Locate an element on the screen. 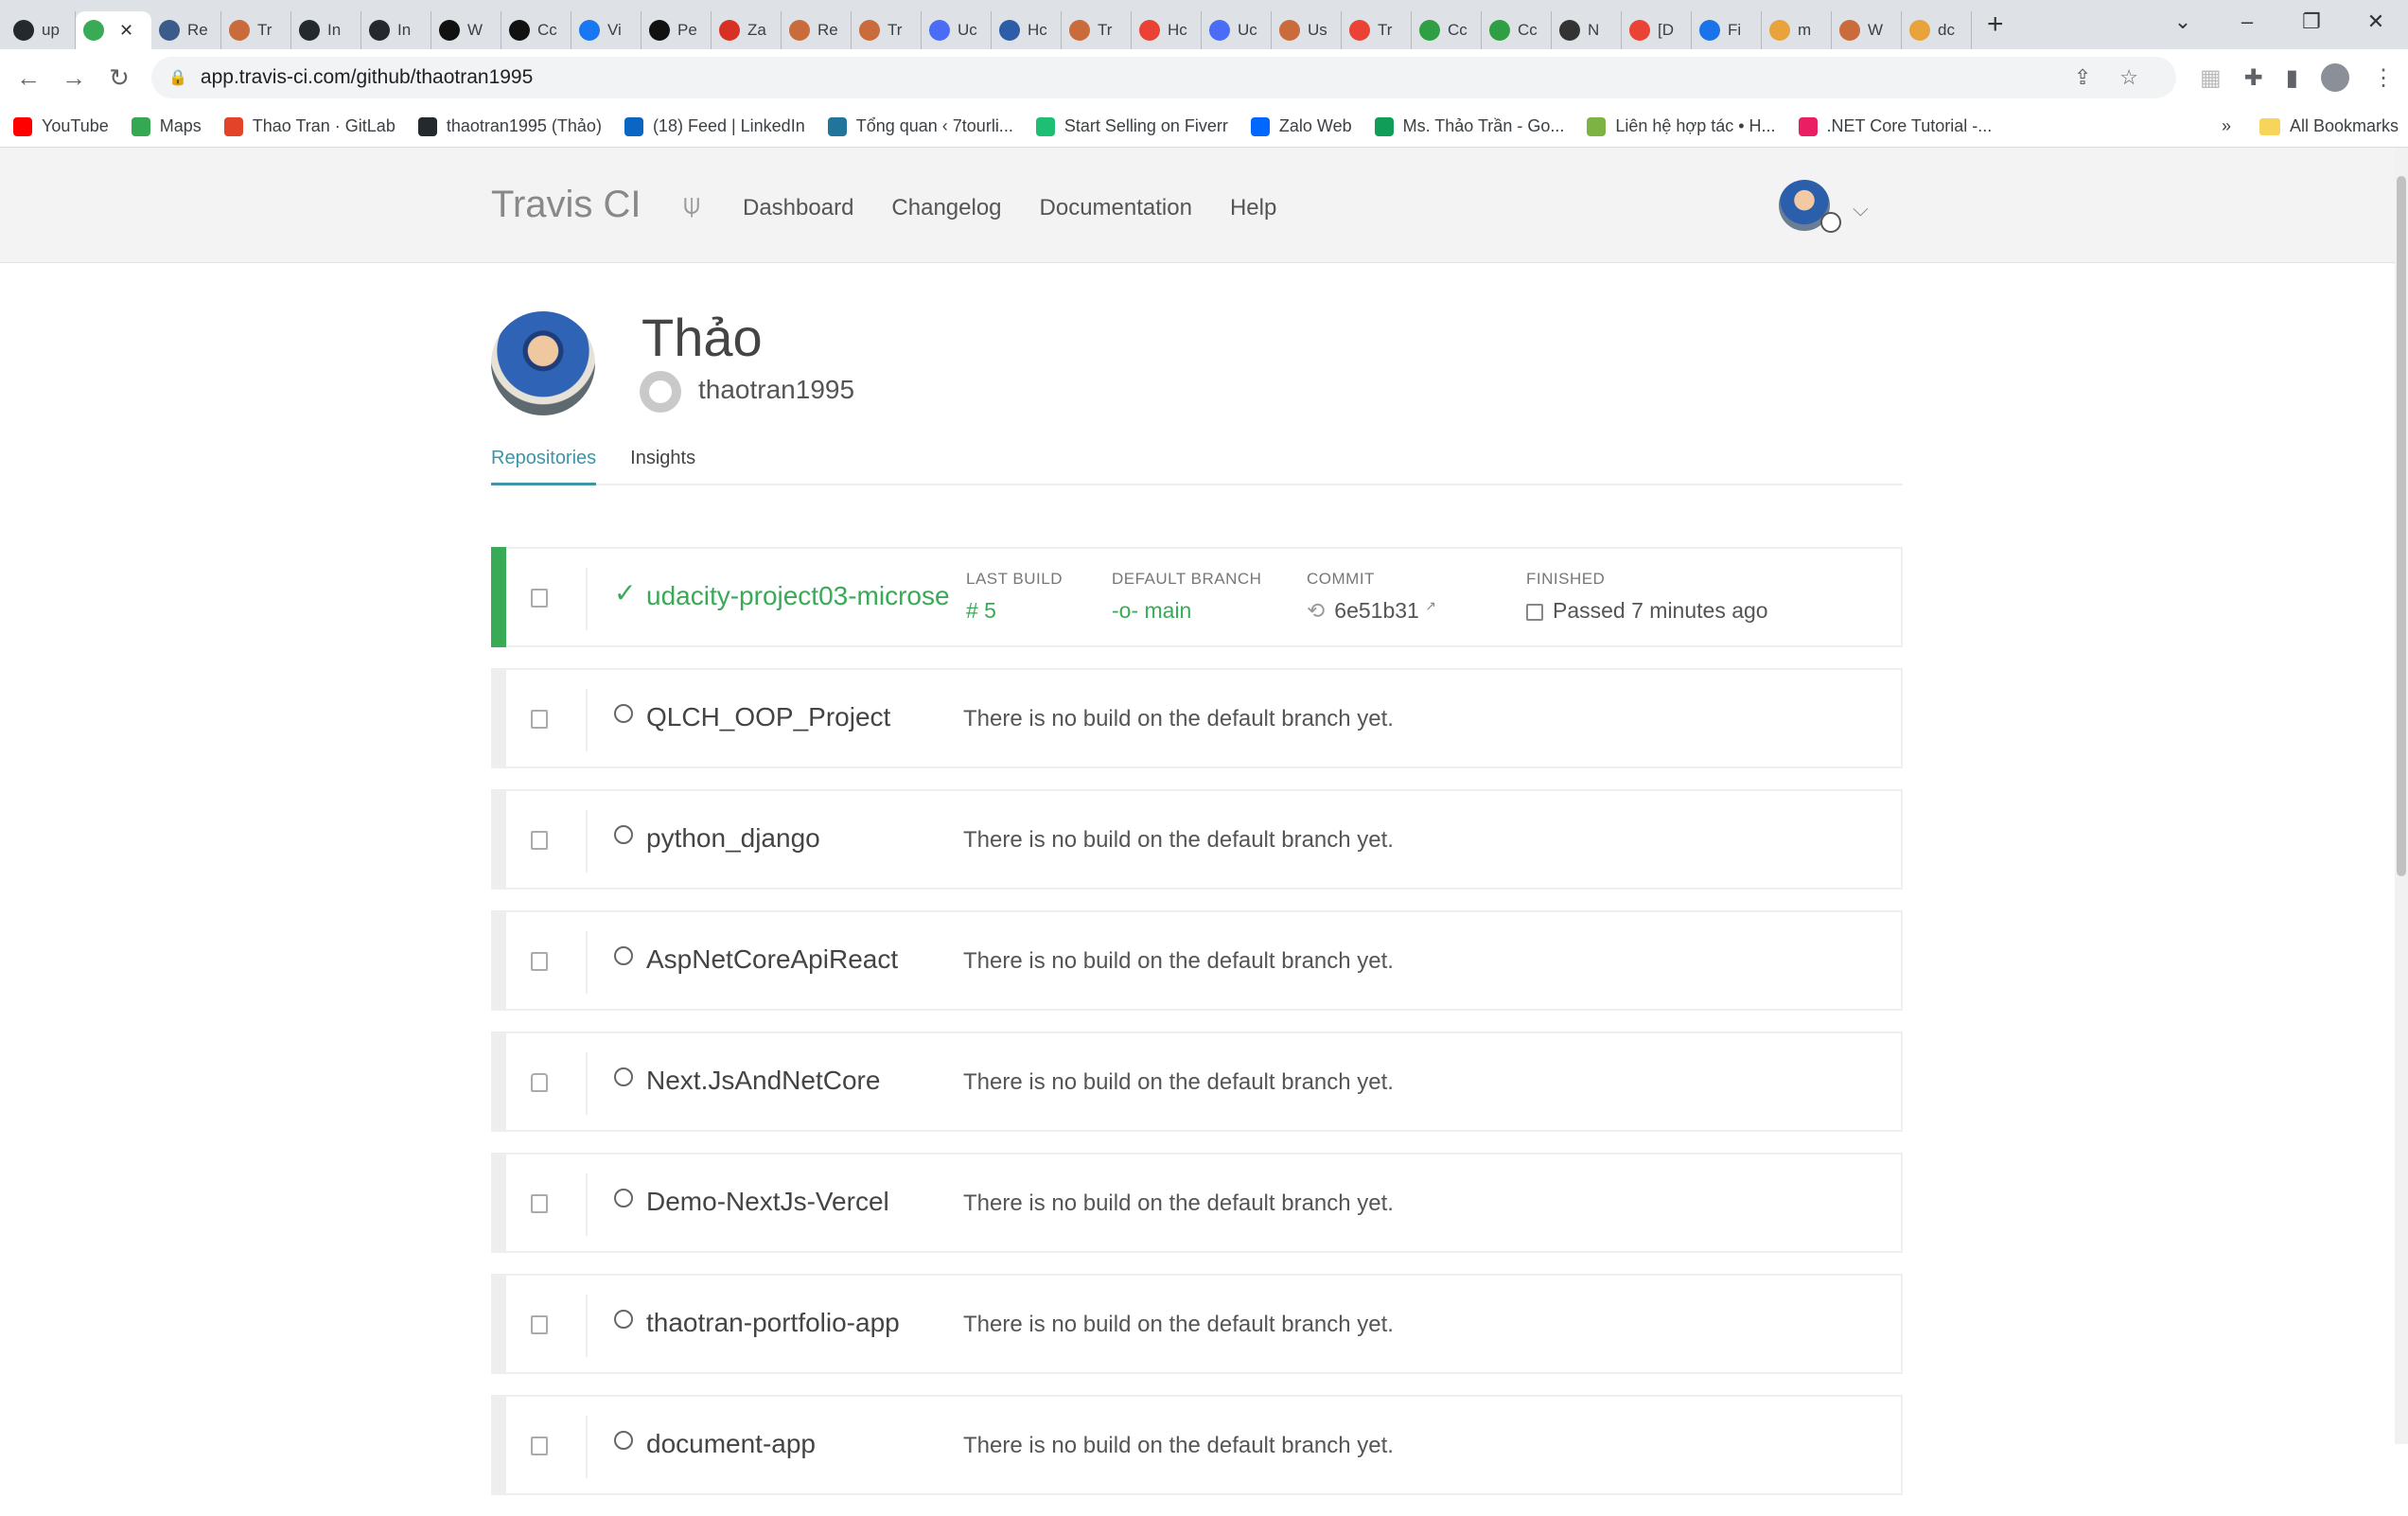  repo-name: python_django is located at coordinates (797, 838).